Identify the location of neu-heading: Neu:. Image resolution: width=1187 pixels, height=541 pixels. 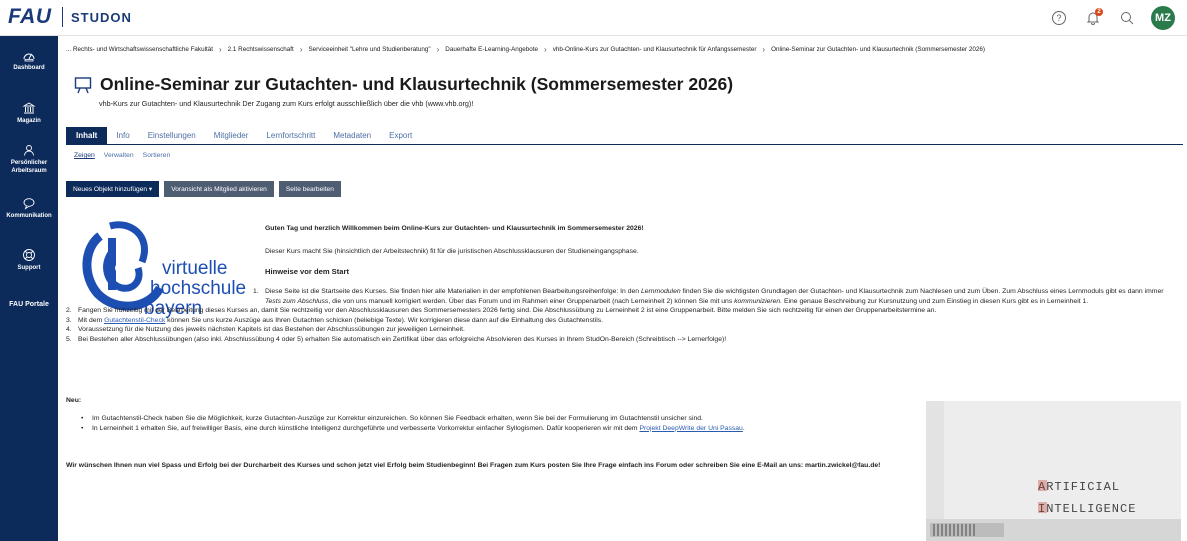
(74, 400).